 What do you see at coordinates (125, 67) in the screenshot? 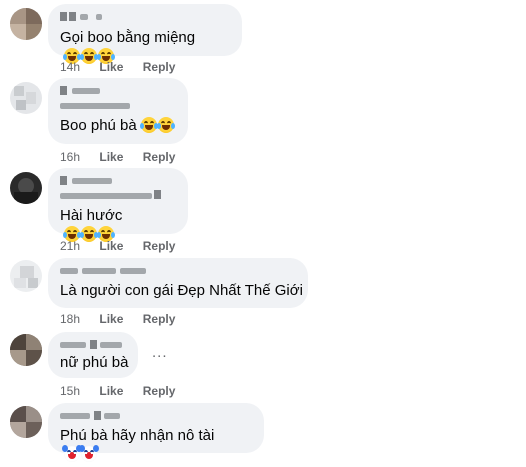
I see `comment-actions: 14h Like Reply` at bounding box center [125, 67].